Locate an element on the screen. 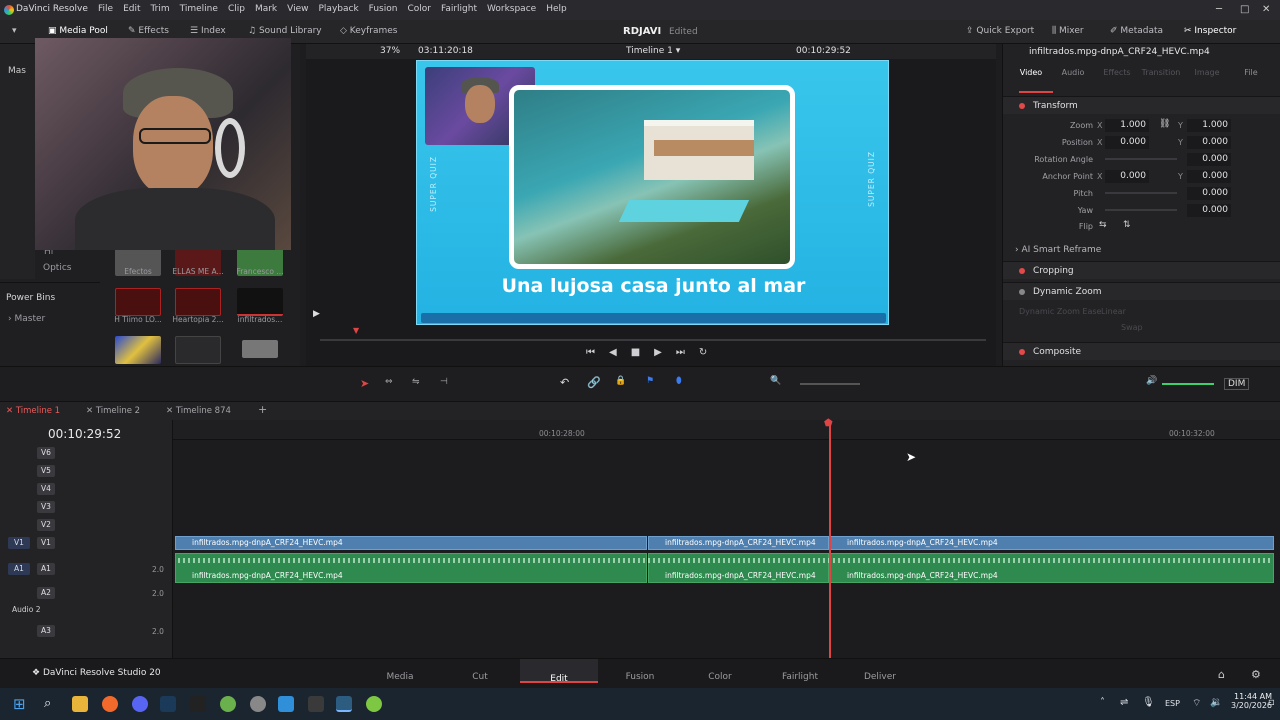 This screenshot has width=1280, height=720. dim-button: DIM is located at coordinates (1237, 384).